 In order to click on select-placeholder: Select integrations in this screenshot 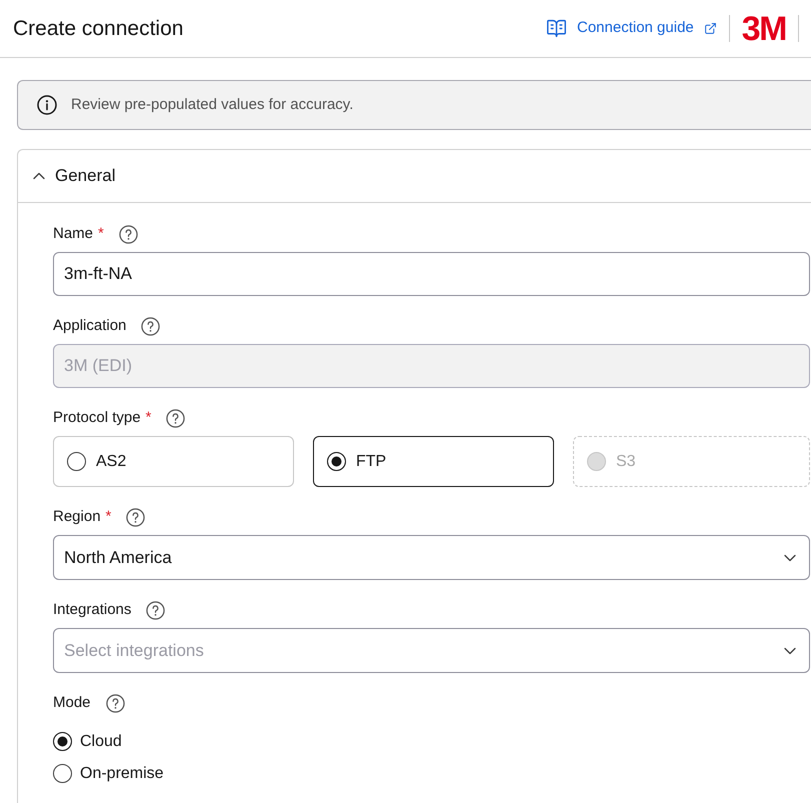, I will do `click(134, 651)`.